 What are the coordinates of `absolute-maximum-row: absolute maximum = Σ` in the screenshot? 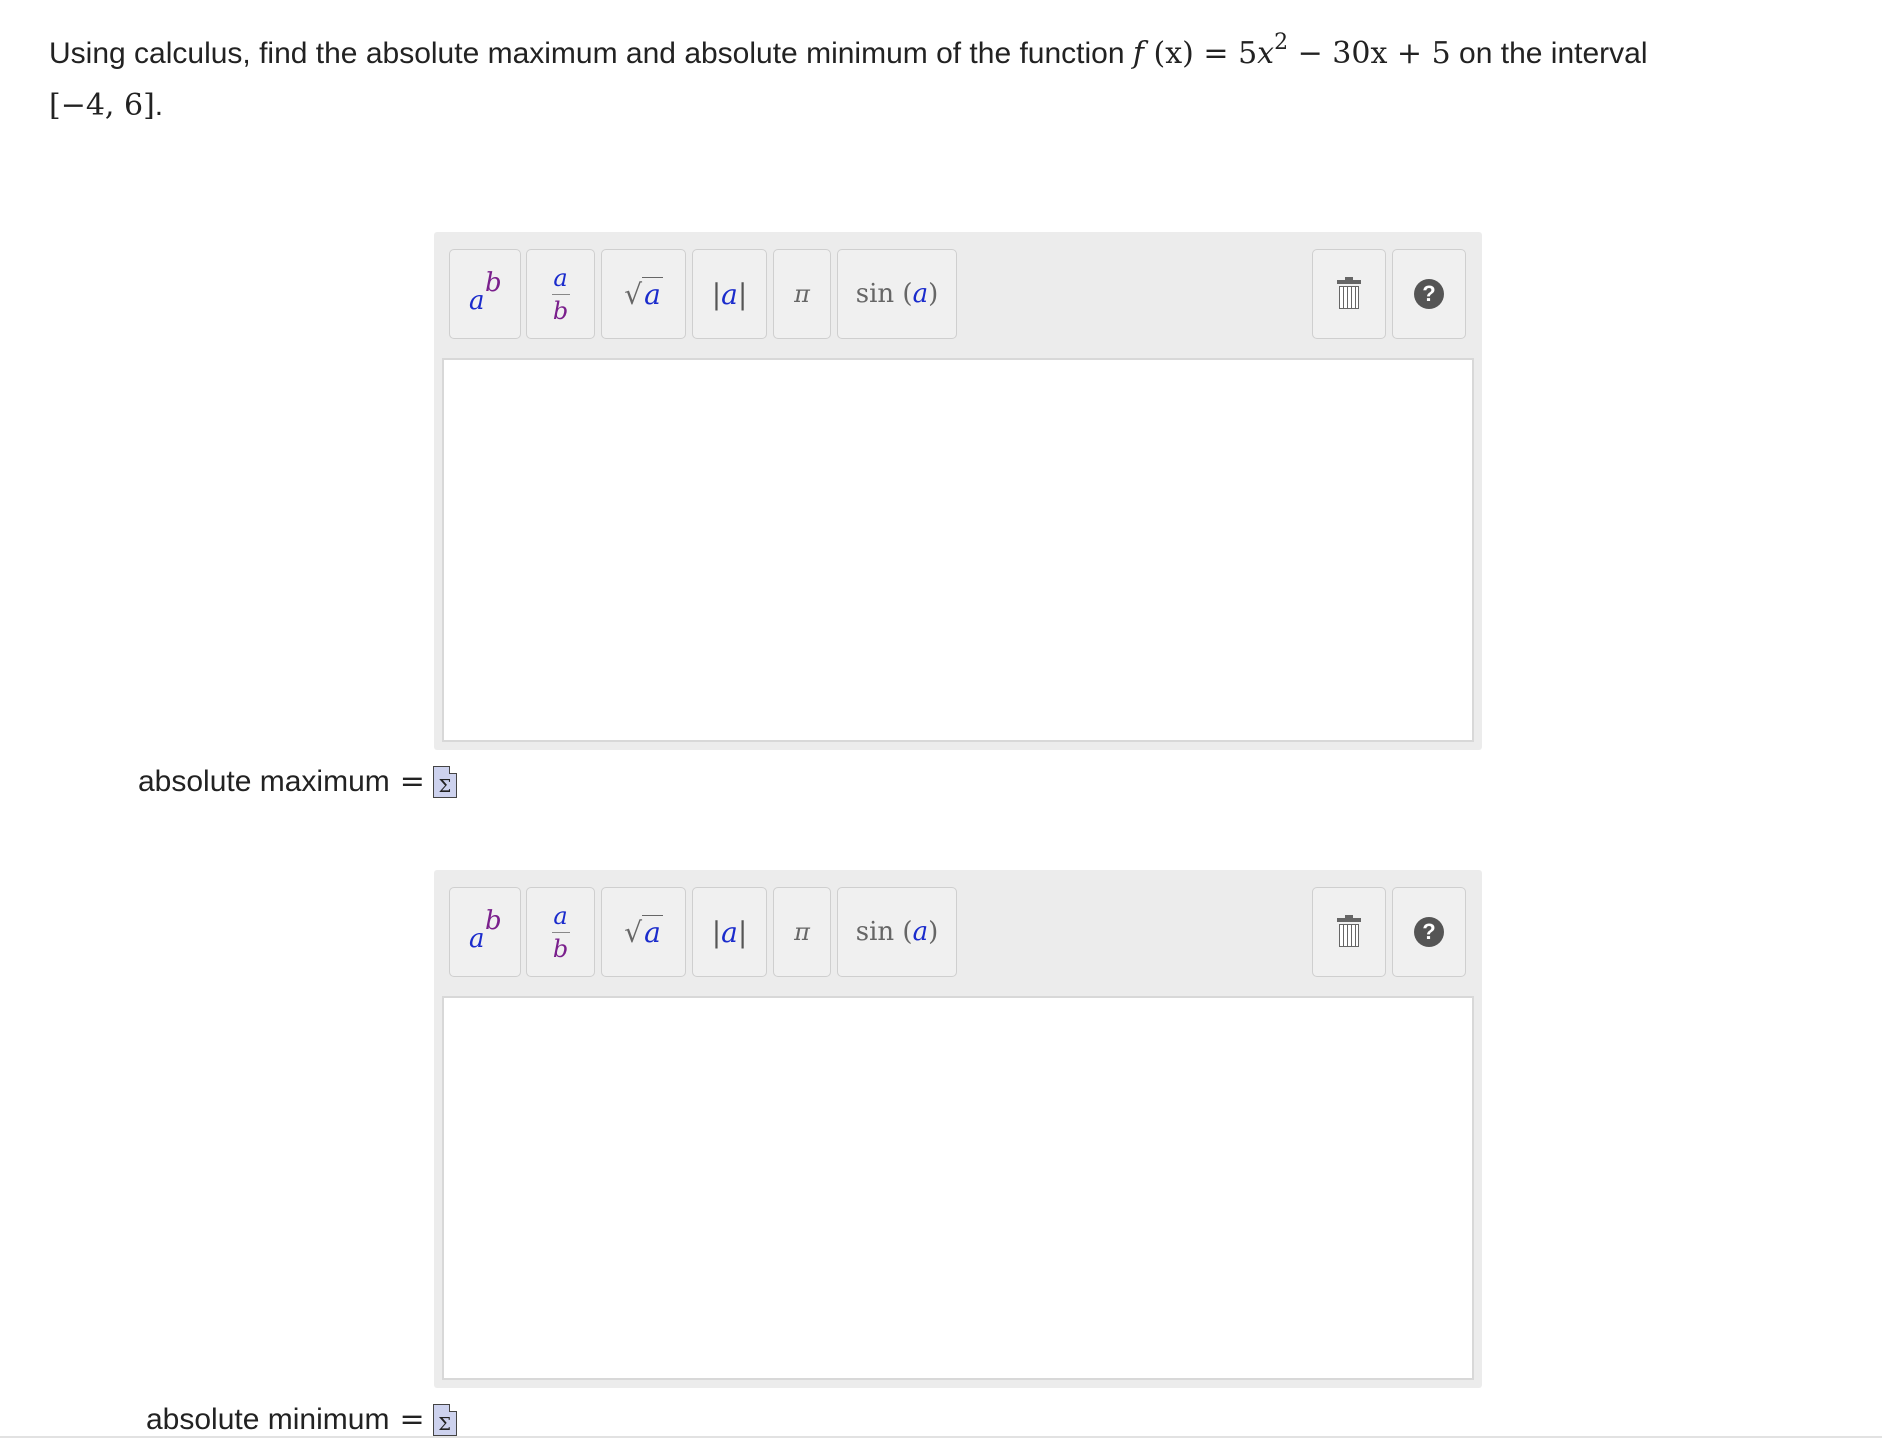 It's located at (297, 781).